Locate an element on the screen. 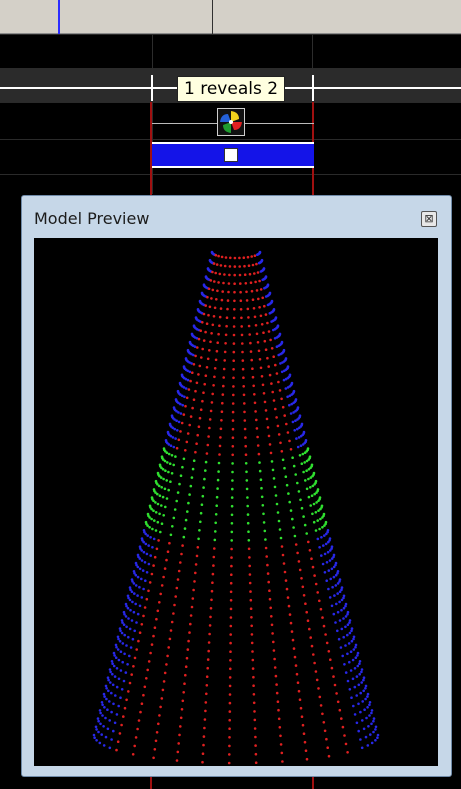 The image size is (461, 789). range-start-handle is located at coordinates (152, 88).